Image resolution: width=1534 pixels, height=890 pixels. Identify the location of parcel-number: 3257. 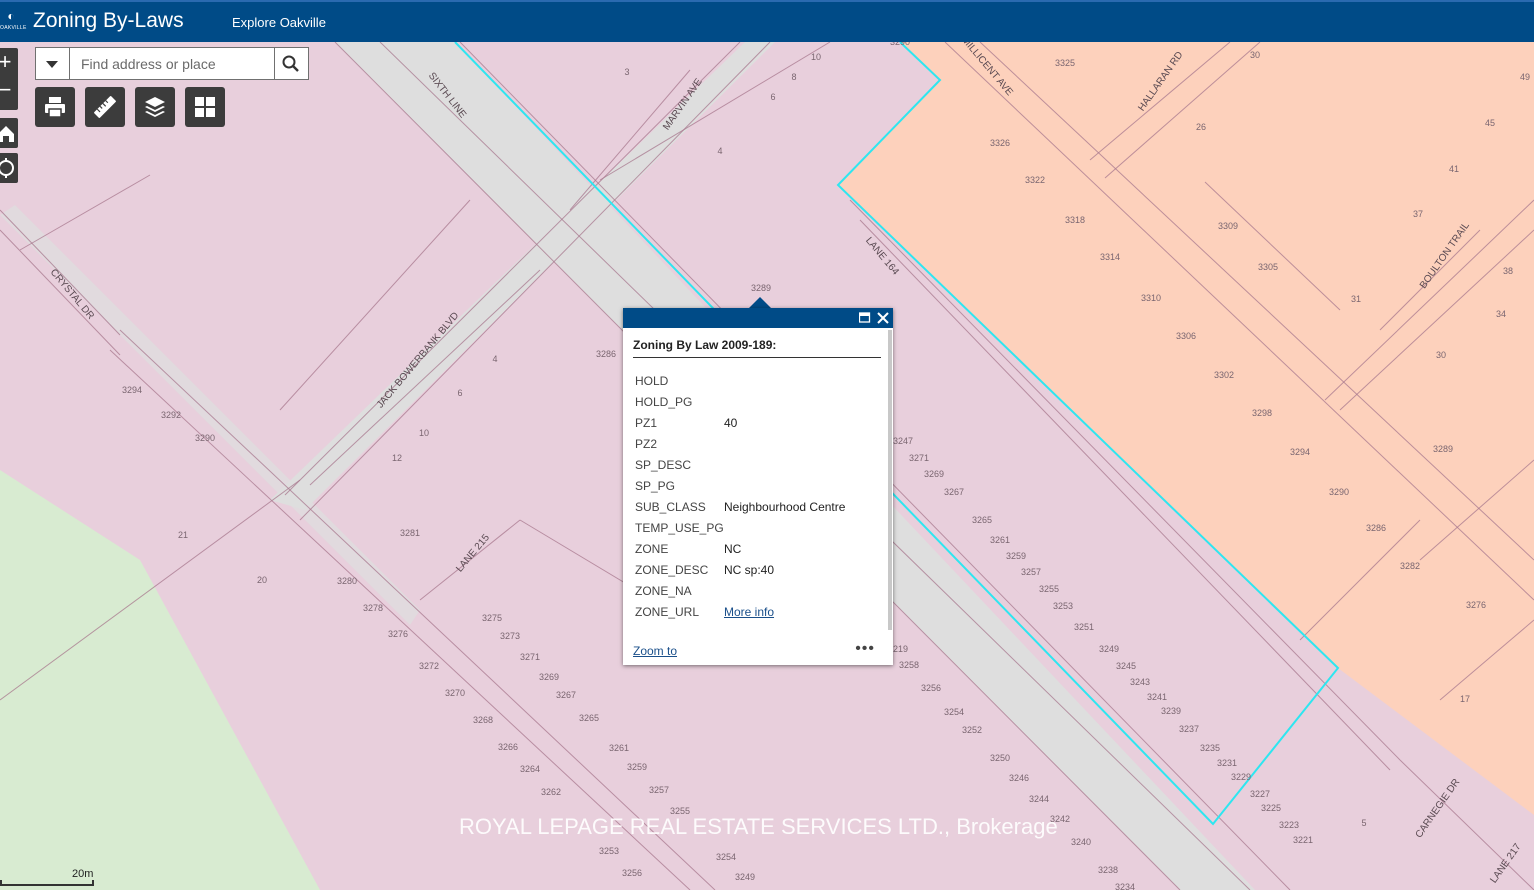
(1031, 572).